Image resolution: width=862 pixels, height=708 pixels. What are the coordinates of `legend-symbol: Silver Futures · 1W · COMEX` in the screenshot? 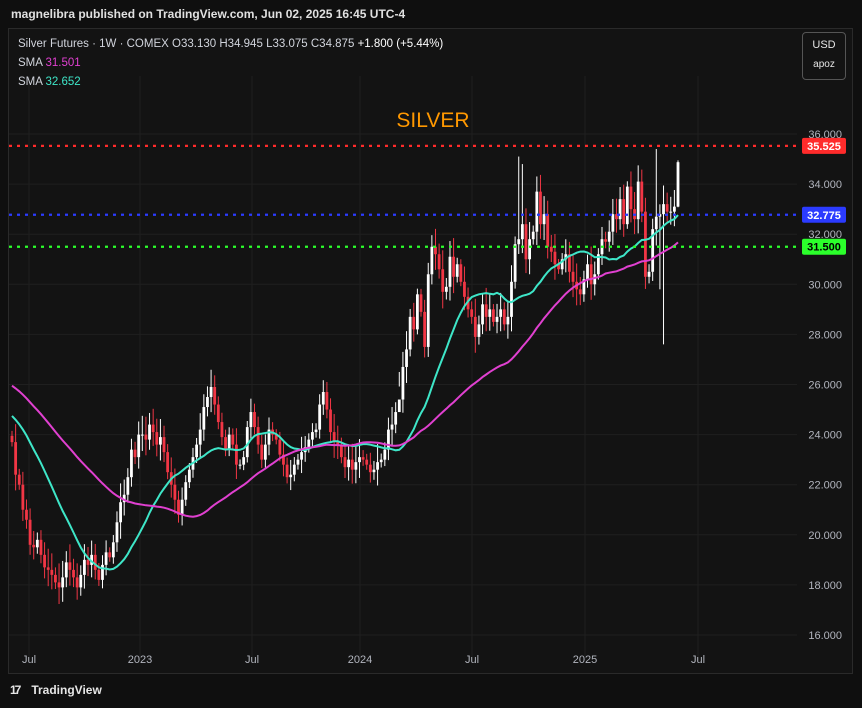 It's located at (93, 44).